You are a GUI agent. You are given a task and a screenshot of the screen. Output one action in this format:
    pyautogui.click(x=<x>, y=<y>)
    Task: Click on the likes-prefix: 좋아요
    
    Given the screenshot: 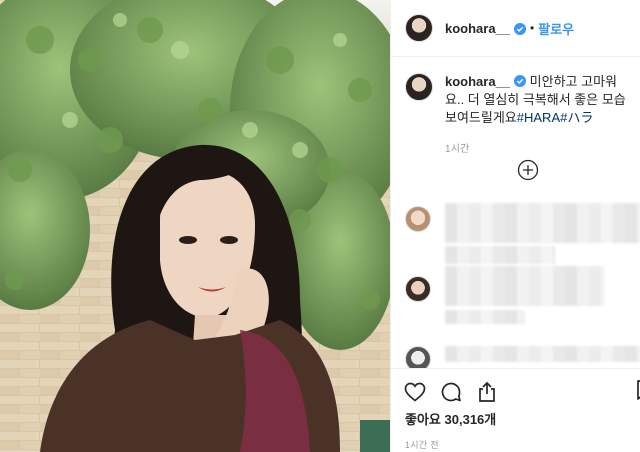 What is the action you would take?
    pyautogui.click(x=423, y=419)
    